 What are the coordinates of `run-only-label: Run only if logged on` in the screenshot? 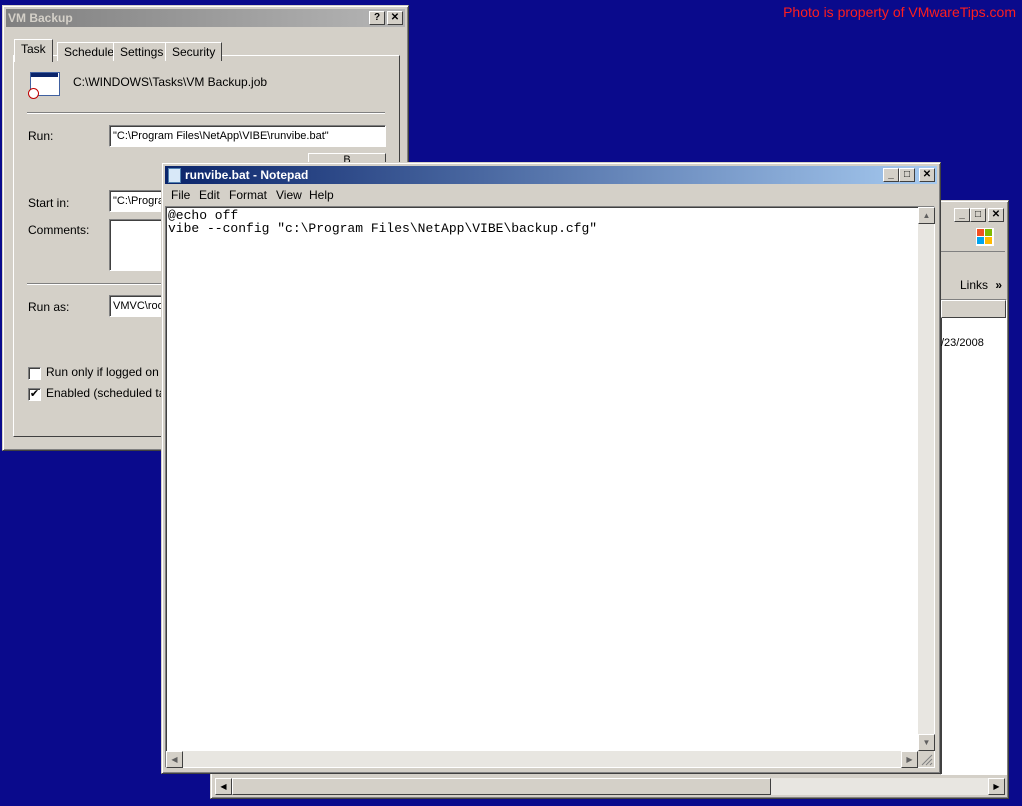 It's located at (102, 372).